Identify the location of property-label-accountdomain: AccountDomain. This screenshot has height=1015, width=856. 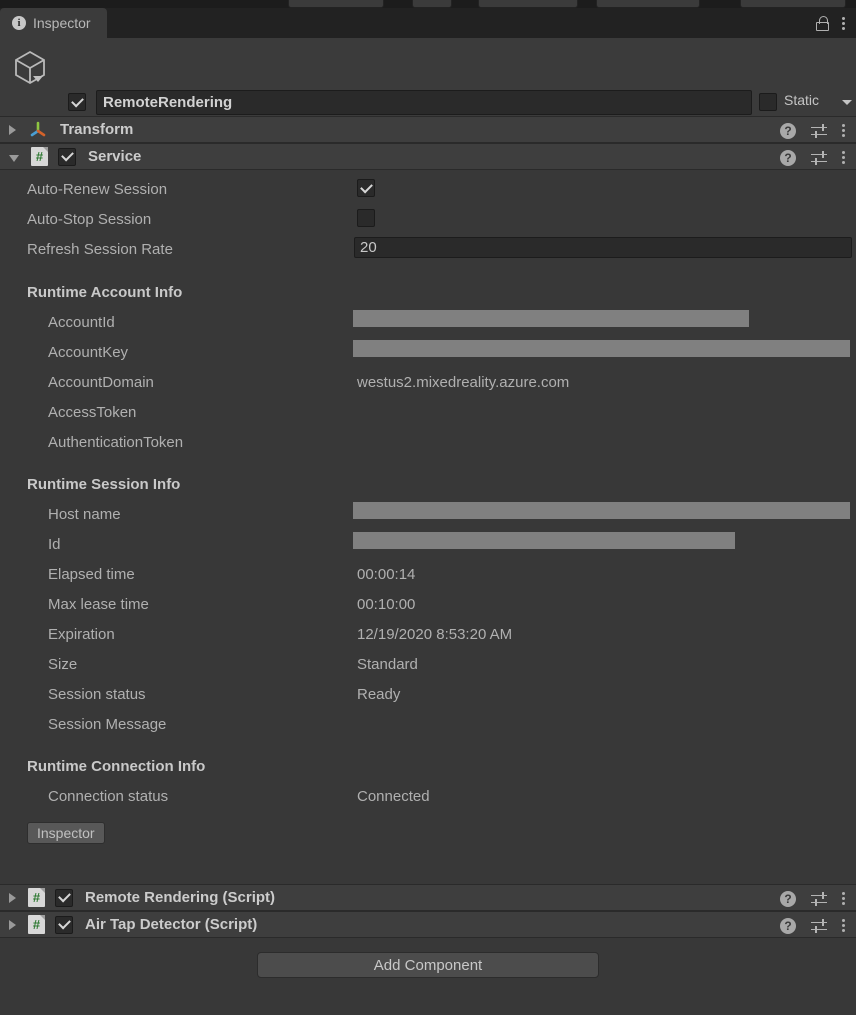
(101, 382).